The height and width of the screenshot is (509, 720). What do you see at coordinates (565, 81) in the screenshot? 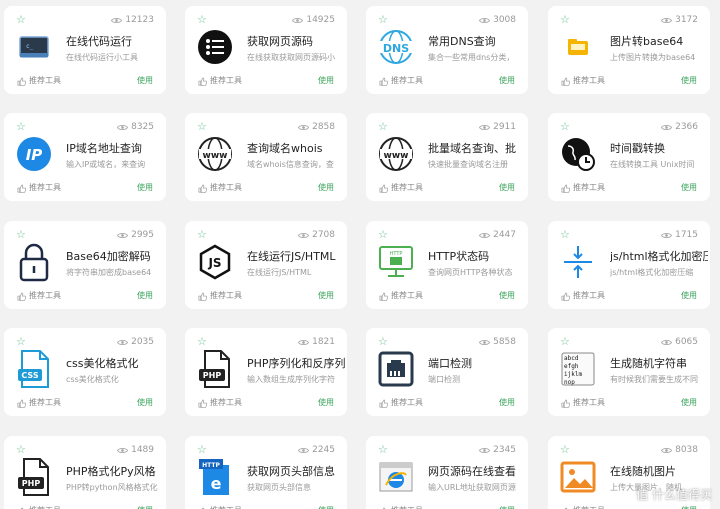
I see `thumbs-up-icon` at bounding box center [565, 81].